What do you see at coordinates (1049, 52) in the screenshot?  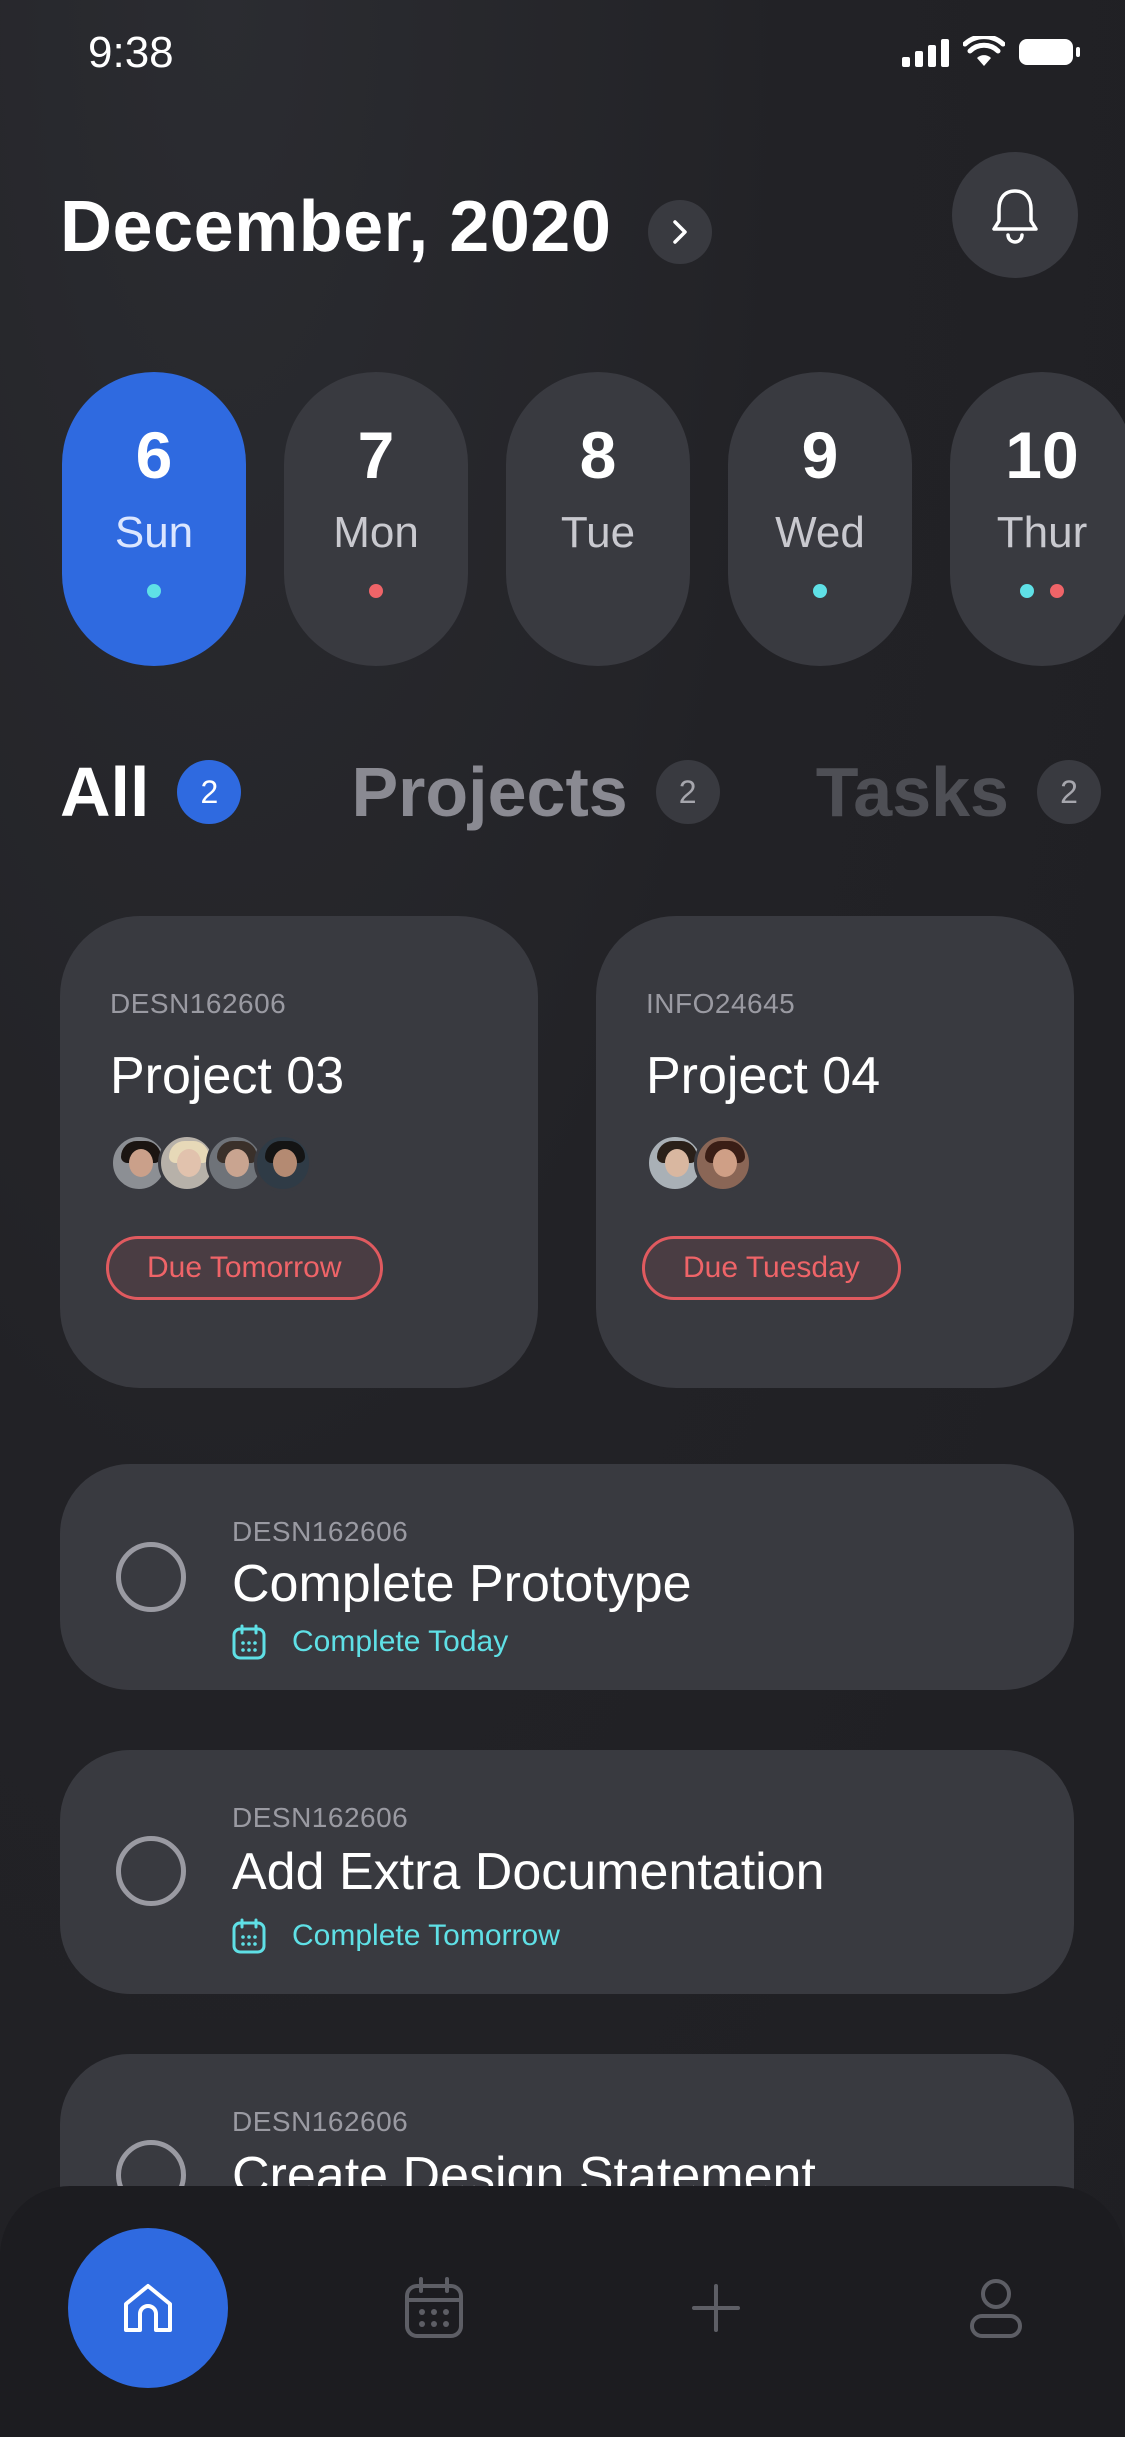 I see `battery-icon` at bounding box center [1049, 52].